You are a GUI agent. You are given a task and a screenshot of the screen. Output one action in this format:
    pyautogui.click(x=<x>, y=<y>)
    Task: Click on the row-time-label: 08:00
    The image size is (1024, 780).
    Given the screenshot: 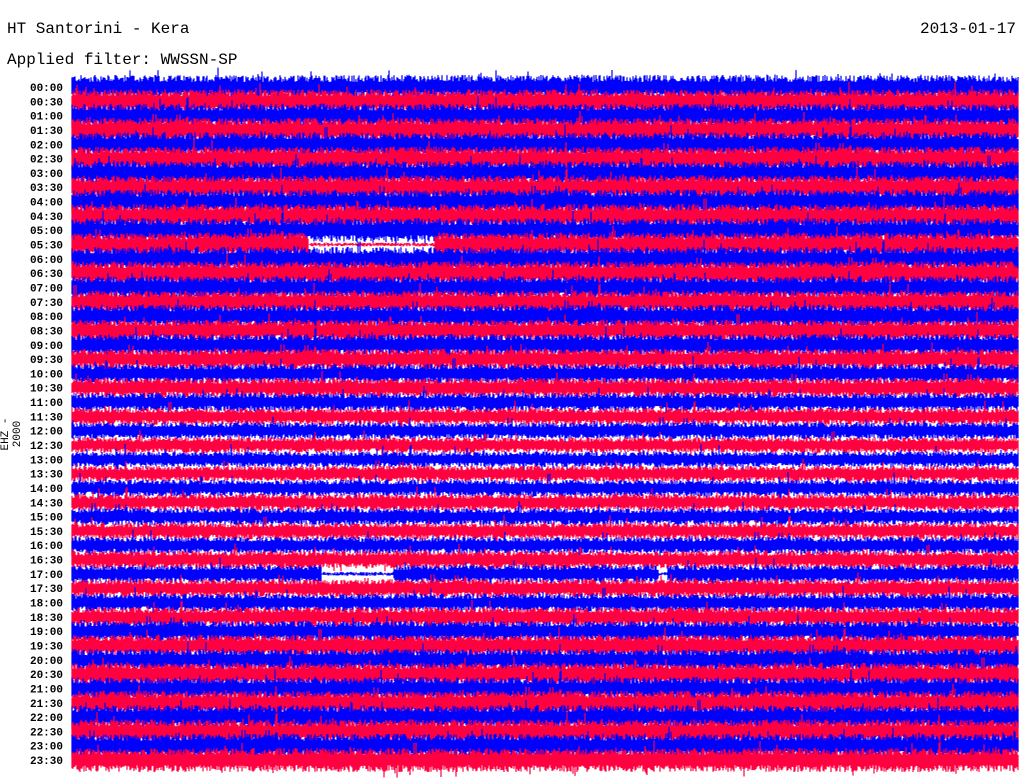 What is the action you would take?
    pyautogui.click(x=46, y=318)
    